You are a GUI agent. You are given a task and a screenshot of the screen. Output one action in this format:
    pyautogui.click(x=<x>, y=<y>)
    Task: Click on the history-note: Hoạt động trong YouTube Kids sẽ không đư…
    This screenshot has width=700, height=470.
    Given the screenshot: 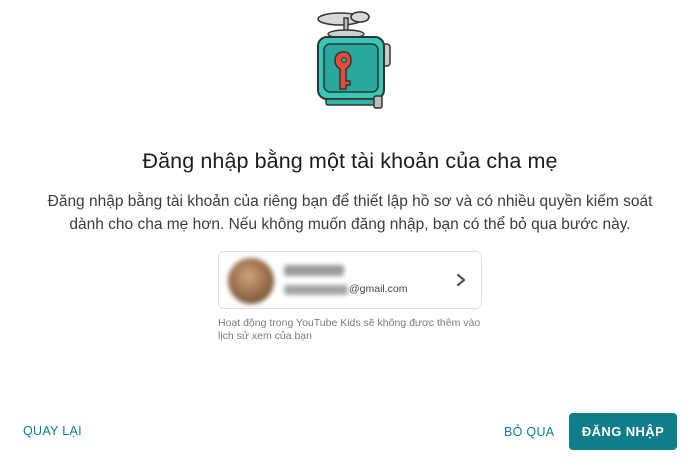 What is the action you would take?
    pyautogui.click(x=349, y=329)
    